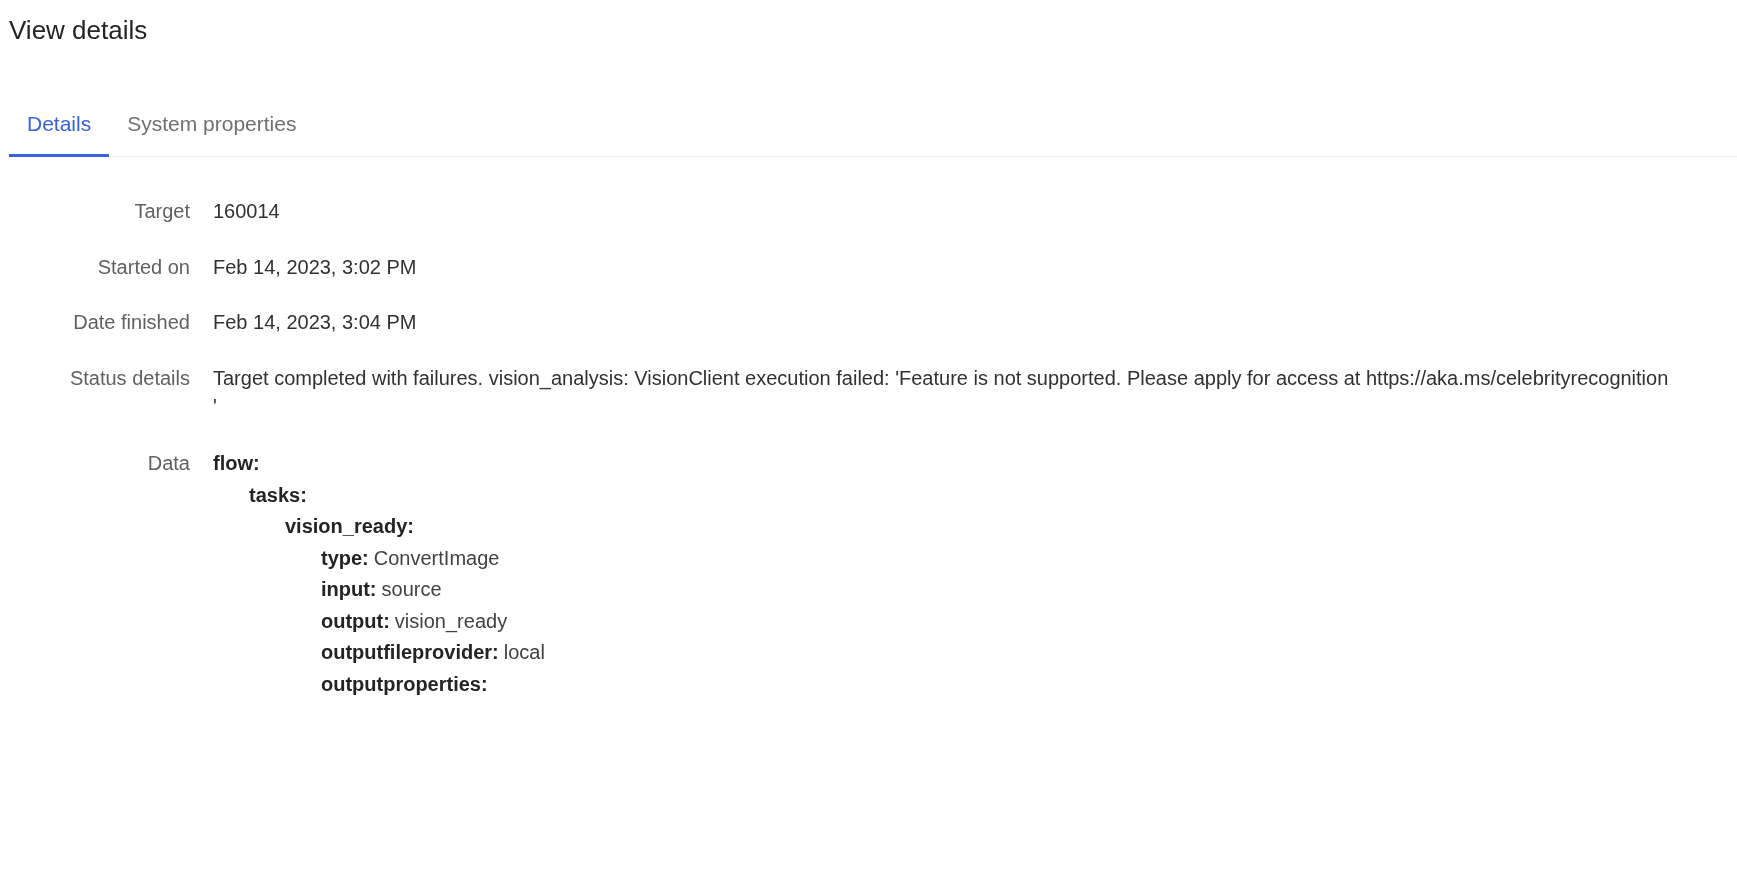 The image size is (1737, 884). I want to click on property-key: outputfileprovider:, so click(410, 653).